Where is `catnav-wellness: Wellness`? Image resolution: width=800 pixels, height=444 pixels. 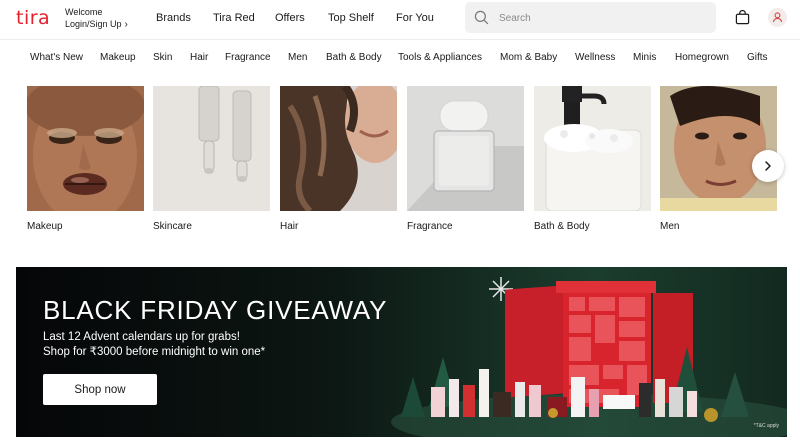 catnav-wellness: Wellness is located at coordinates (595, 57).